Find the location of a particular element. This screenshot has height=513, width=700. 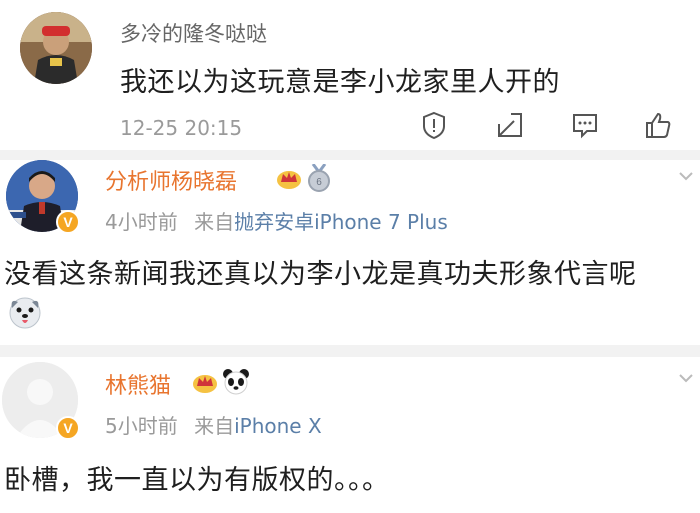

comment-username: 分析师杨晓磊 is located at coordinates (171, 180).